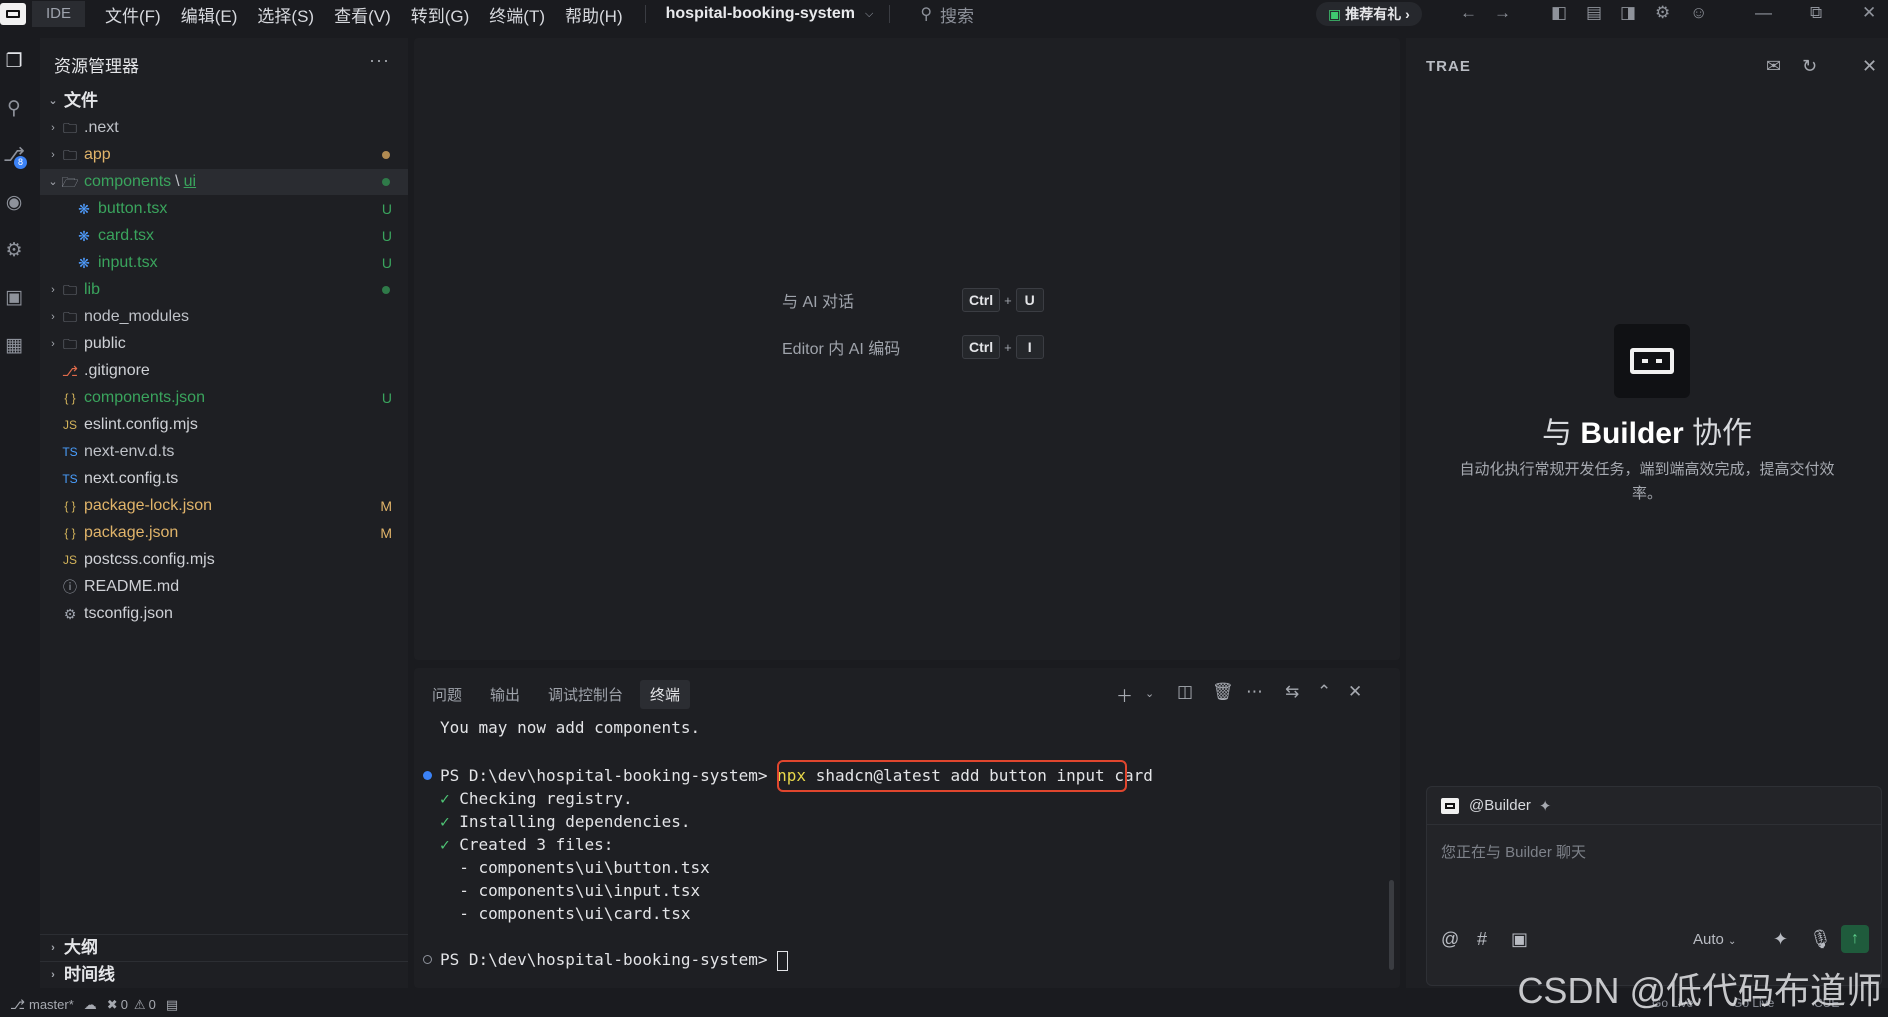  Describe the element at coordinates (1869, 66) in the screenshot. I see `close-icon: ✕` at that location.